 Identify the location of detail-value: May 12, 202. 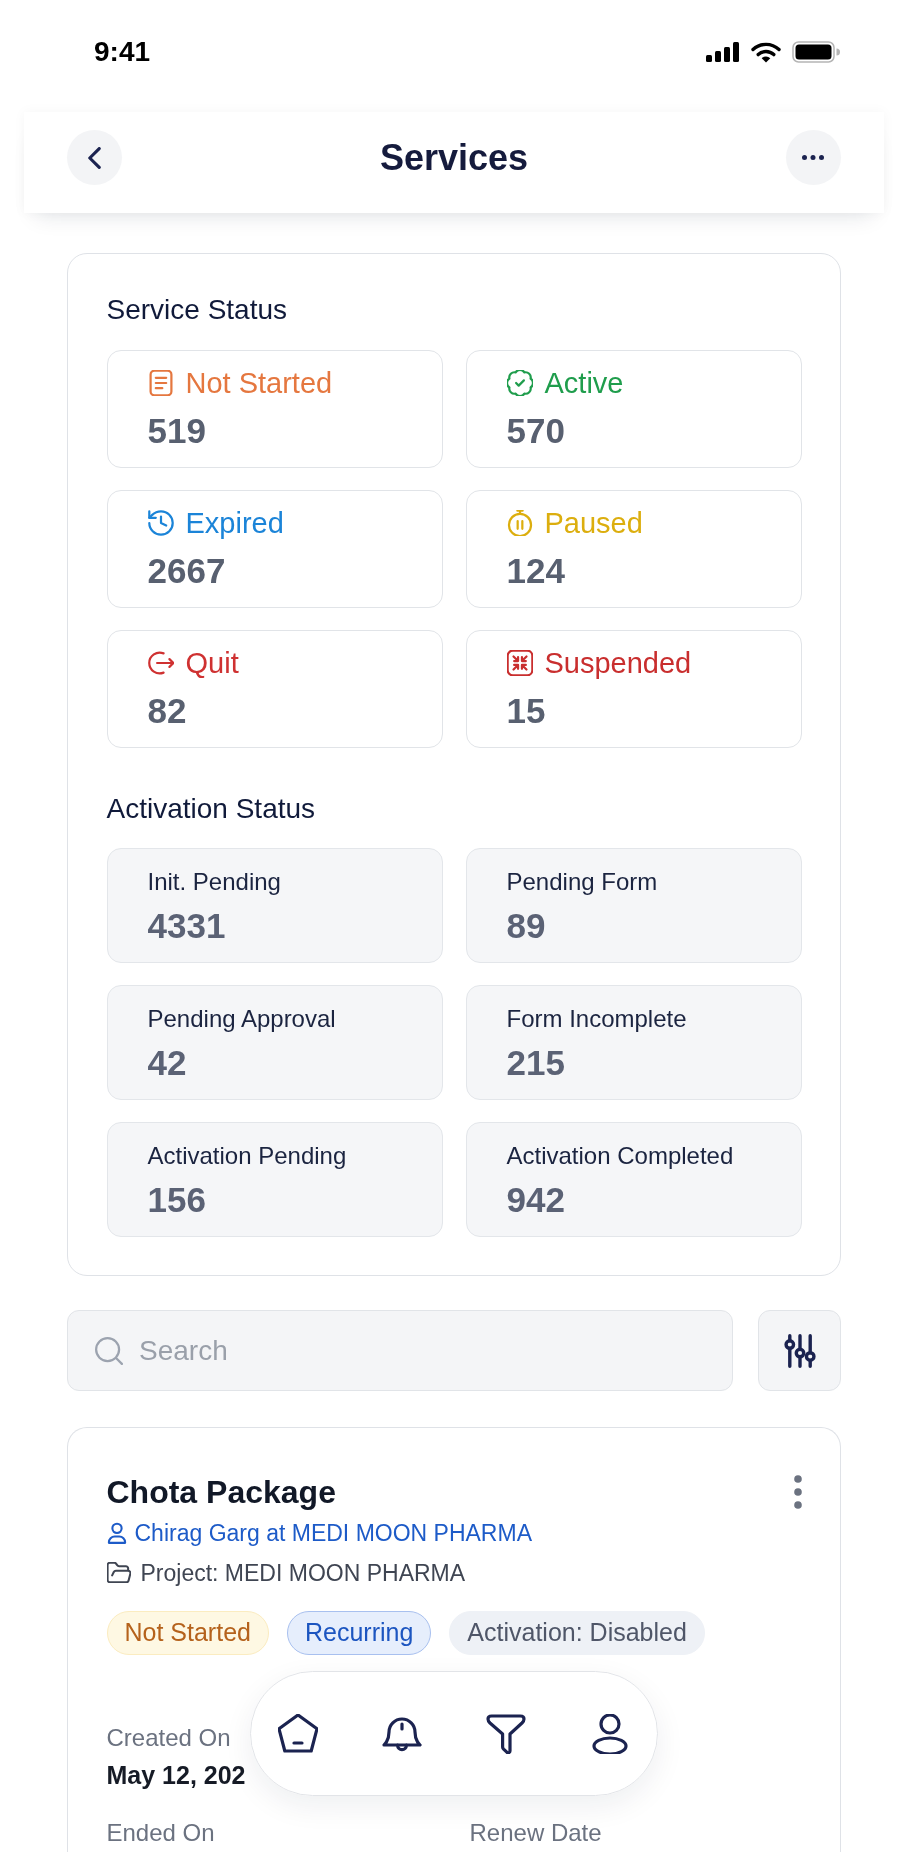
(176, 1775).